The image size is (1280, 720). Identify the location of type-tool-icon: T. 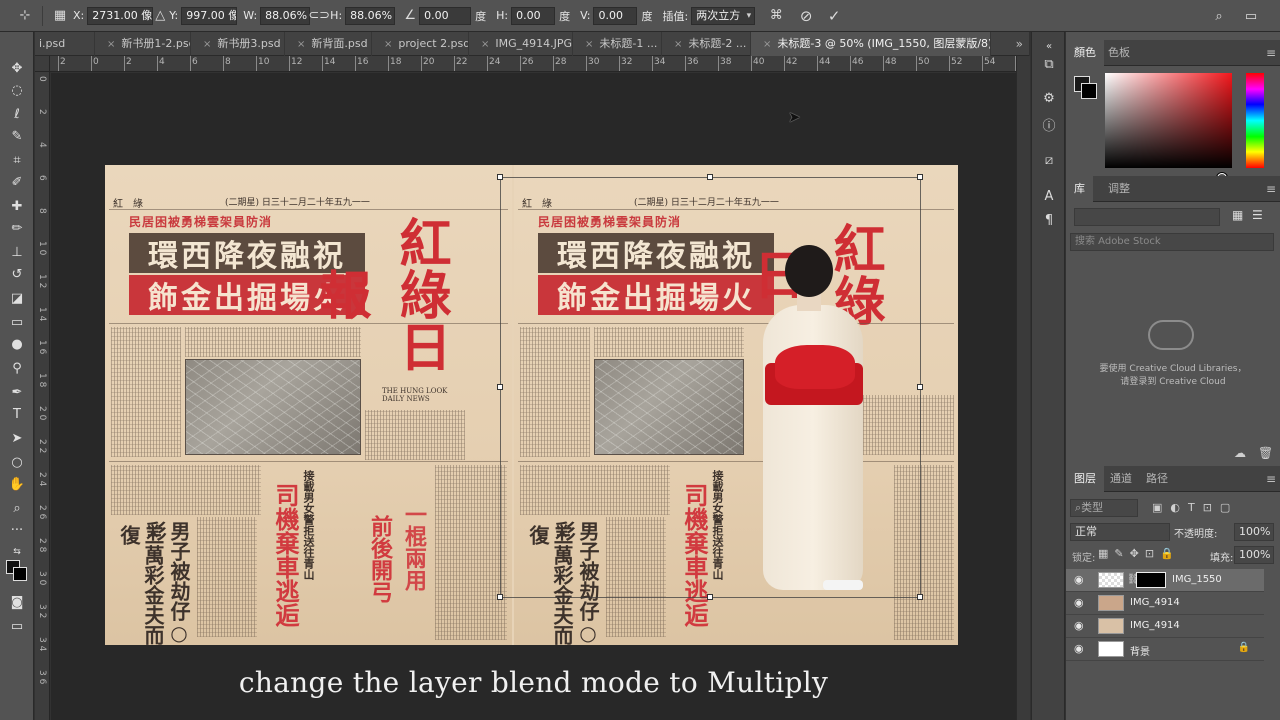
(17, 414).